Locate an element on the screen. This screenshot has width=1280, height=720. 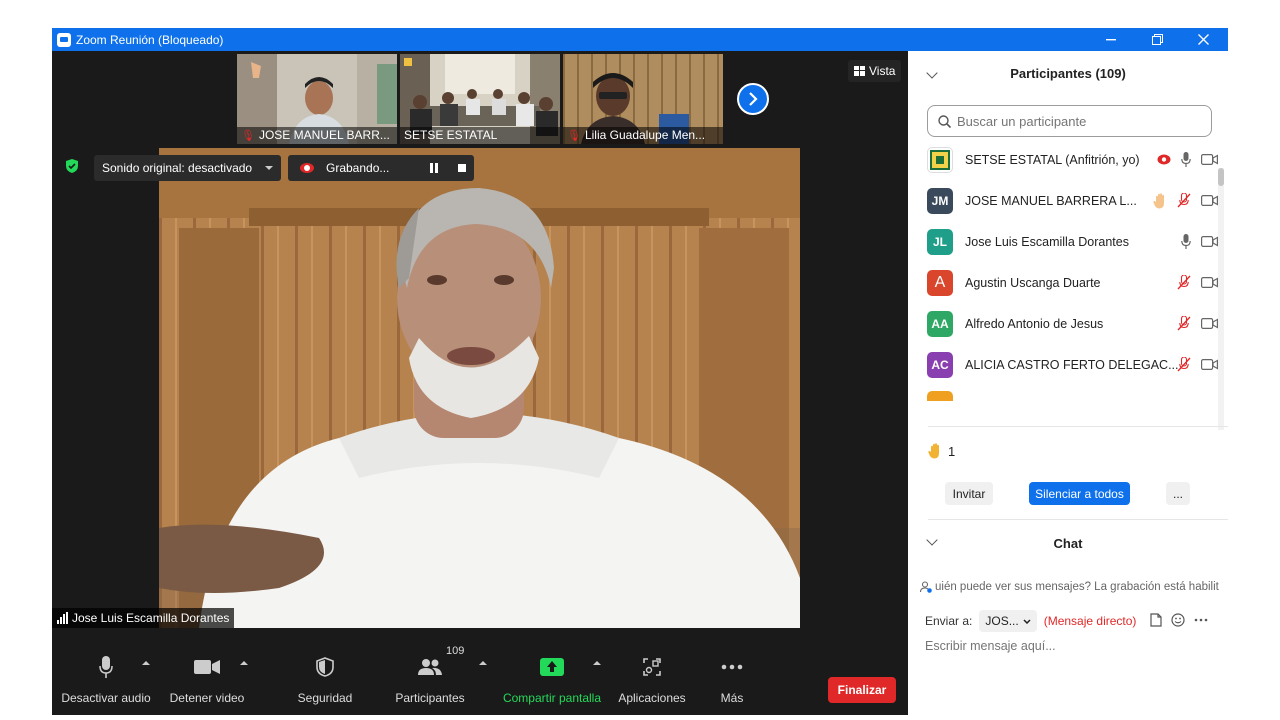
thumbnail-name: SETSE ESTATAL is located at coordinates (451, 135).